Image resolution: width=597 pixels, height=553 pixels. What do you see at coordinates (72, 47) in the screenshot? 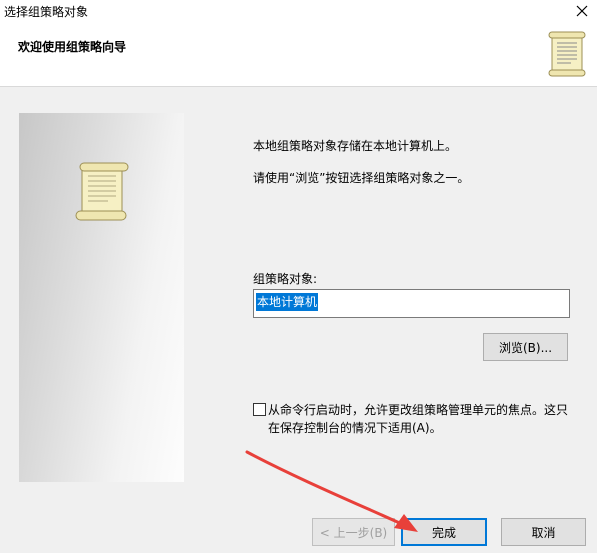
I see `wizard-title: 欢迎使用组策略向导` at bounding box center [72, 47].